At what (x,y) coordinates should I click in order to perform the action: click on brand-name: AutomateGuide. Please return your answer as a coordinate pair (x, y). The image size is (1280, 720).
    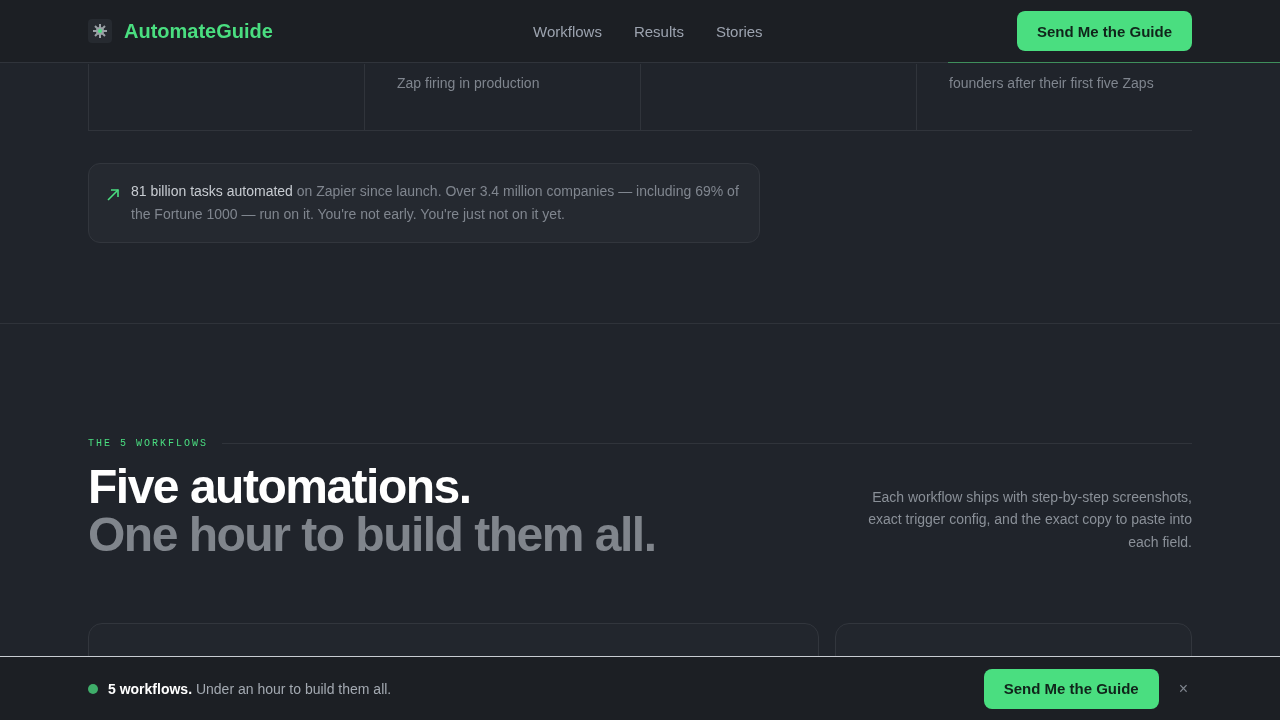
    Looking at the image, I should click on (198, 31).